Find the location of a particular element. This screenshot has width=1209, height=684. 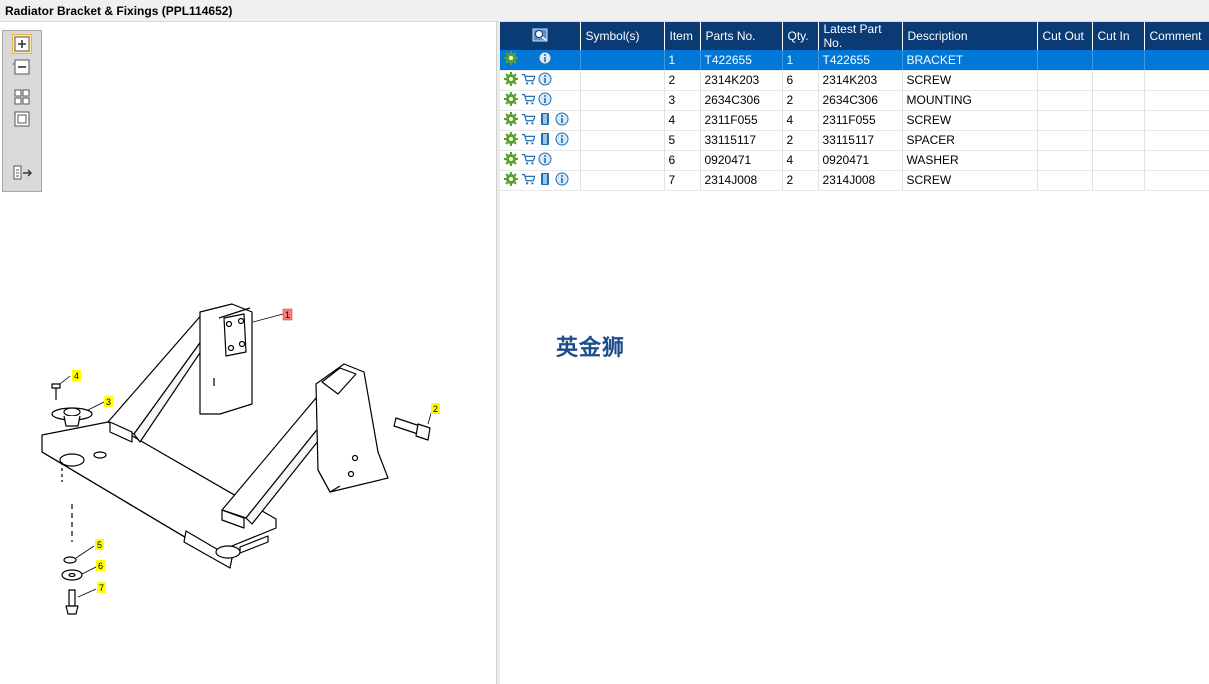

cell-latest-part-no: 2314J008 is located at coordinates (860, 180).